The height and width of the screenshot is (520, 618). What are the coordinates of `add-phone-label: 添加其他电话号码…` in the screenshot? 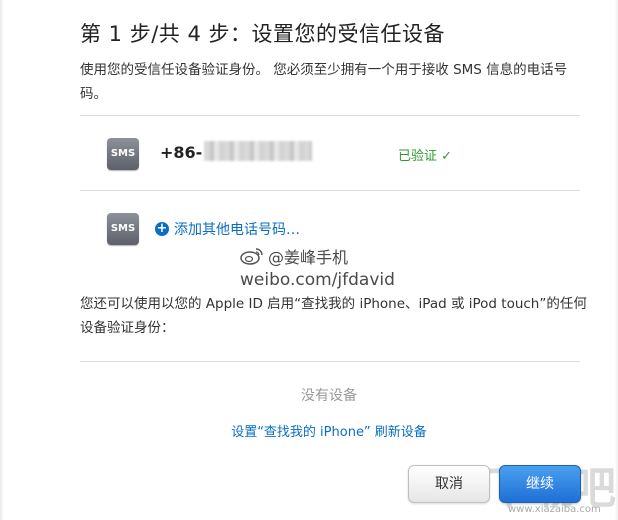 It's located at (237, 230).